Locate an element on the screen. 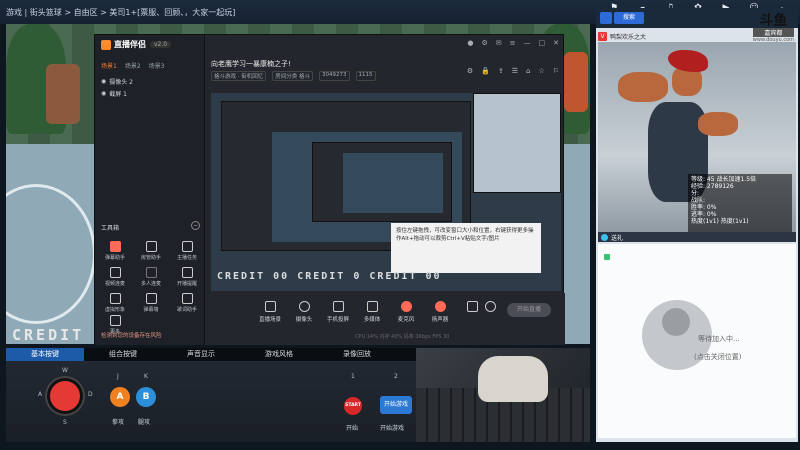  risk-warning: 检测到您的设备存在风险 is located at coordinates (131, 335).